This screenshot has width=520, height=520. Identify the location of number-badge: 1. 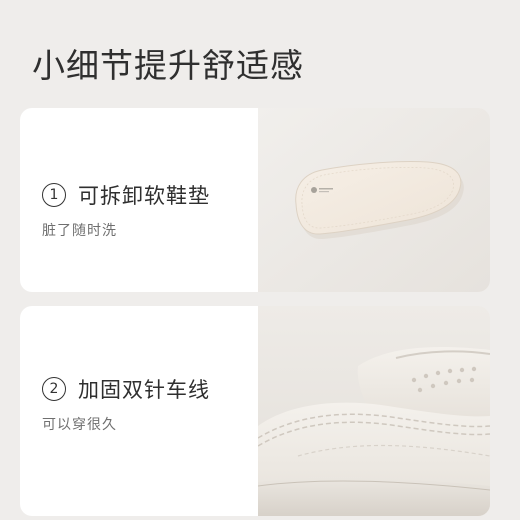
(54, 195).